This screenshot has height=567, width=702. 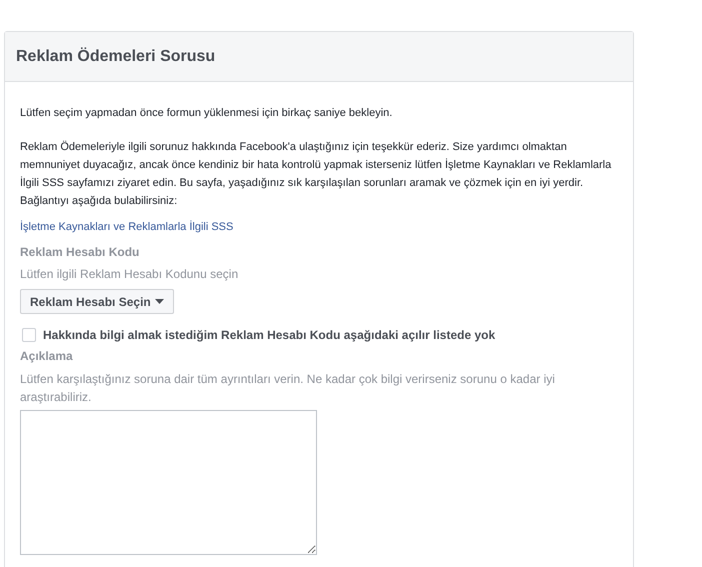 I want to click on account-dropdown: Reklam Hesabı Seçin, so click(x=97, y=301).